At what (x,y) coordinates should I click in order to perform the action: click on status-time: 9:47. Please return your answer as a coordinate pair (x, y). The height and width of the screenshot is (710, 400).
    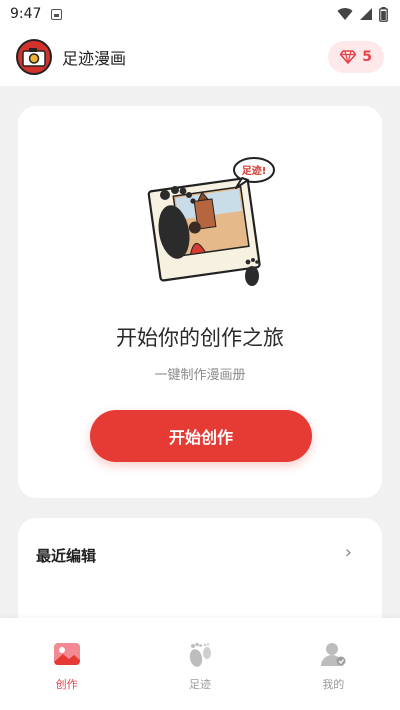
    Looking at the image, I should click on (26, 14).